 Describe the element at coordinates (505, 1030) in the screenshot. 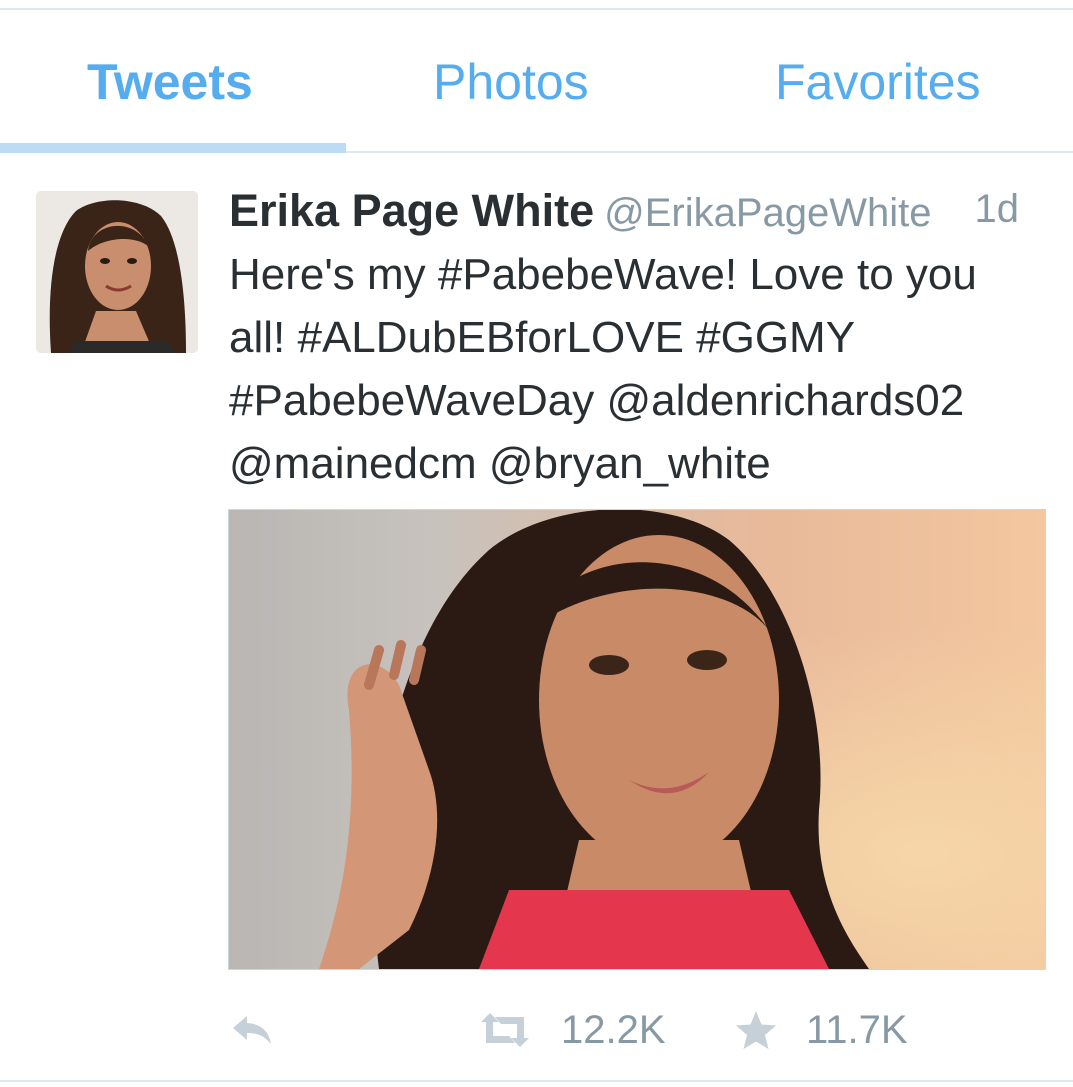

I see `retweet-icon` at that location.